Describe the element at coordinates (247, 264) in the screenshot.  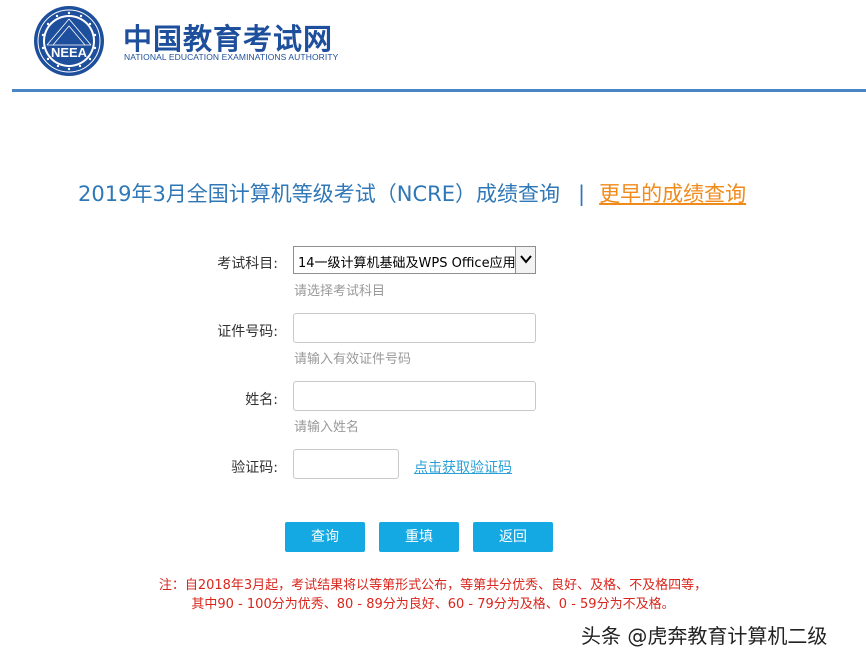
I see `subject-label: 考试科目:` at that location.